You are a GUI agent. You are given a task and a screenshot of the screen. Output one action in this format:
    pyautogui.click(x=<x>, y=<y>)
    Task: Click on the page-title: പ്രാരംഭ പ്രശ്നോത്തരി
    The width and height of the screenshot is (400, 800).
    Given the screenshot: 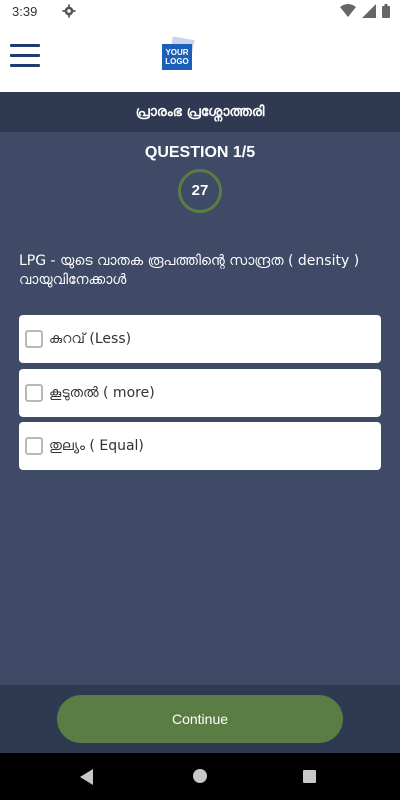 What is the action you would take?
    pyautogui.click(x=200, y=112)
    